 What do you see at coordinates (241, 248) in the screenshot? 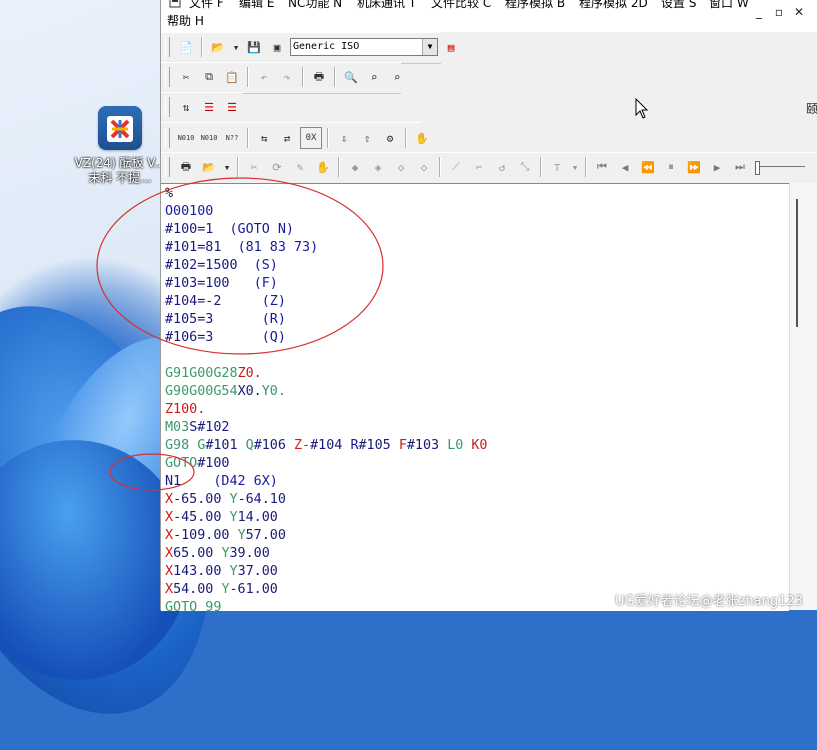
I see `code-line: #101=81 (81 83 73)` at bounding box center [241, 248].